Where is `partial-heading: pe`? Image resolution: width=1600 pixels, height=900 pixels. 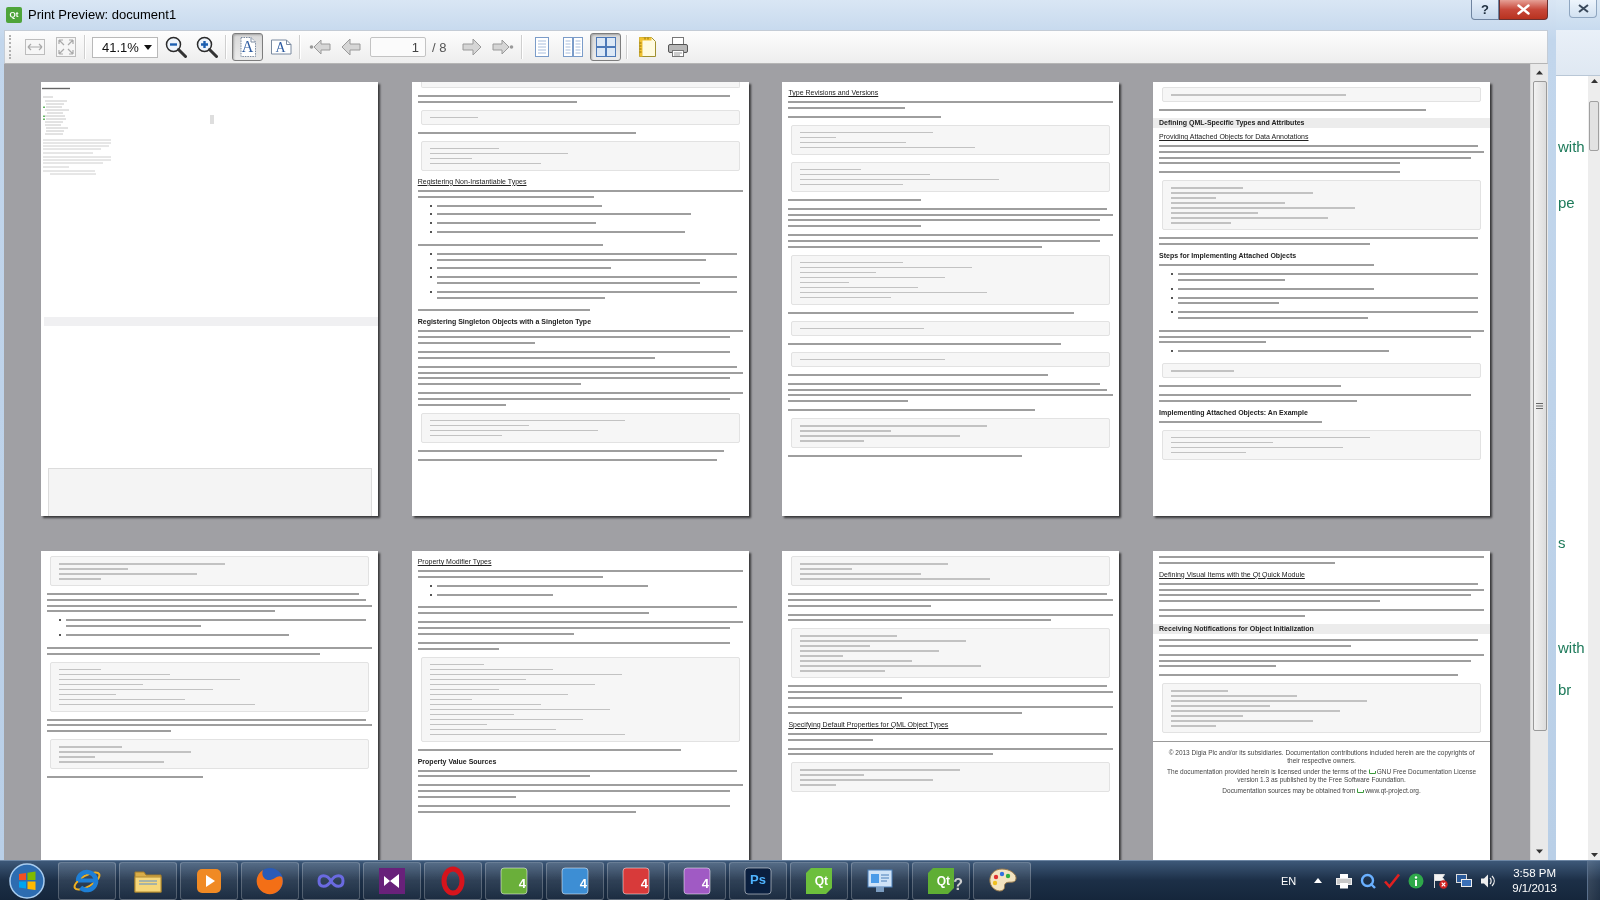
partial-heading: pe is located at coordinates (1566, 203).